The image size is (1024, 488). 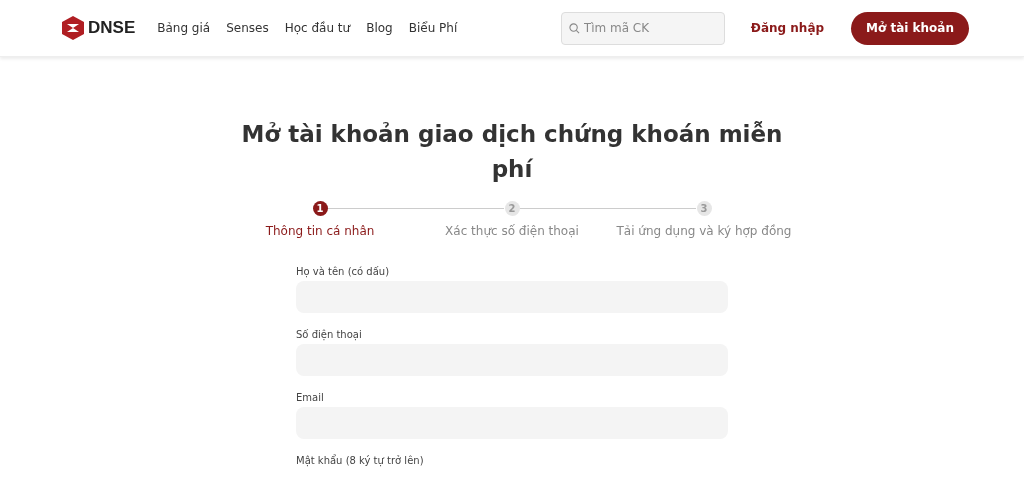 I want to click on page-title: Mở tài khoản giao dịch chứng khoán miễn phí, so click(x=512, y=152).